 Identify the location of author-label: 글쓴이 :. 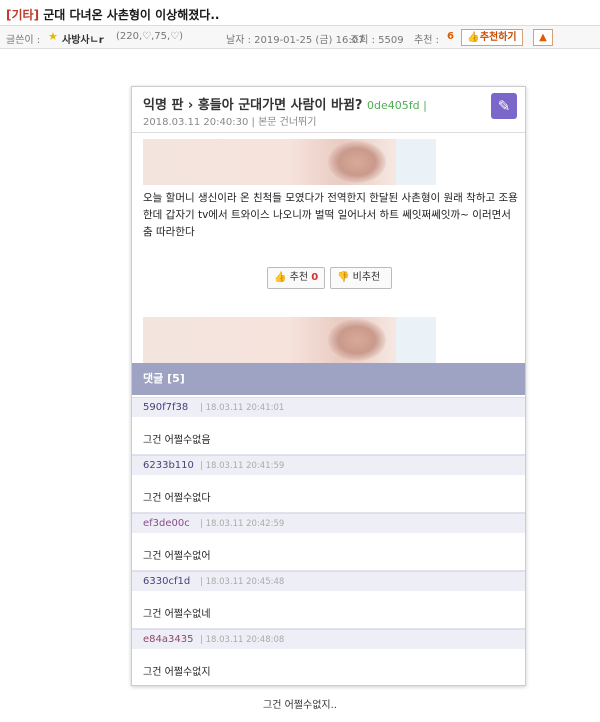
(23, 40).